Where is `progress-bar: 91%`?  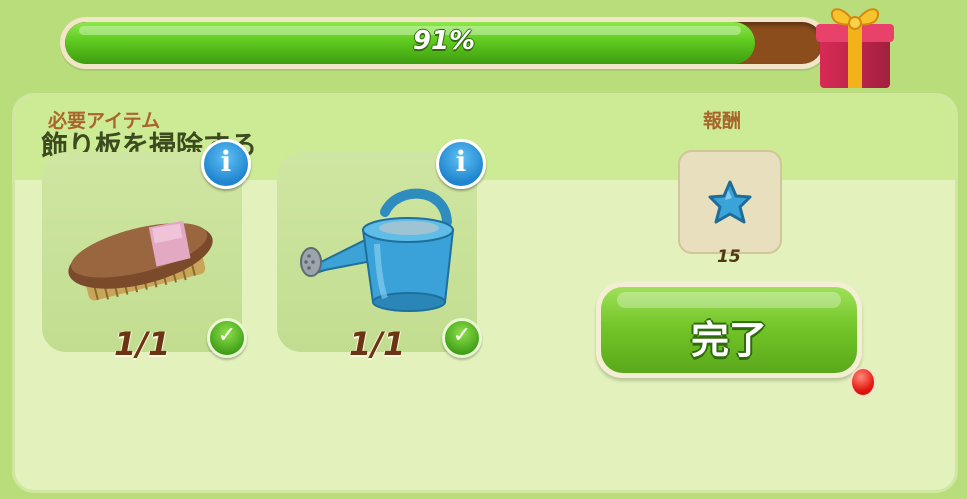
progress-bar: 91% is located at coordinates (444, 43).